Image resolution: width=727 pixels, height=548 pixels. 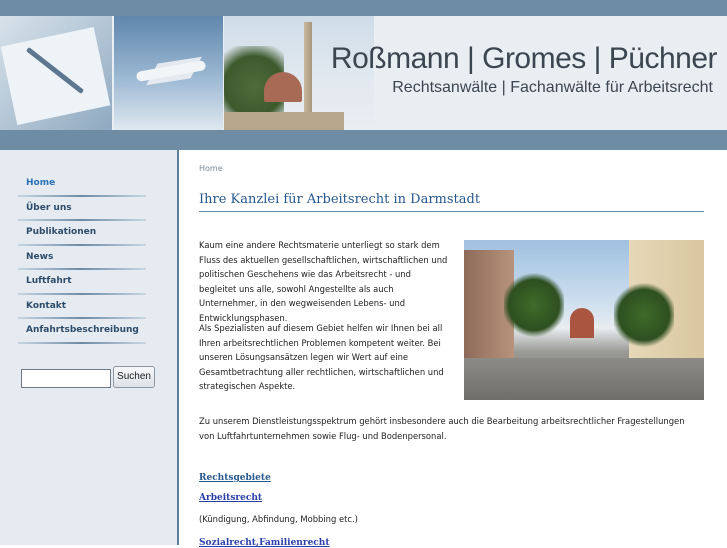 I want to click on nav-item-ueber-uns: Über uns, so click(x=84, y=209).